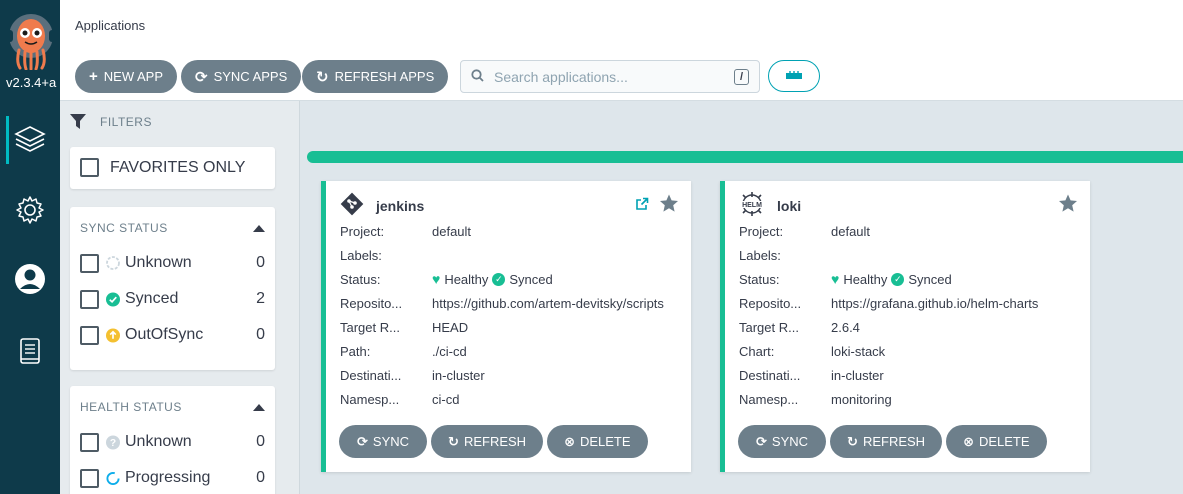 This screenshot has height=494, width=1183. I want to click on layers-icon, so click(30, 139).